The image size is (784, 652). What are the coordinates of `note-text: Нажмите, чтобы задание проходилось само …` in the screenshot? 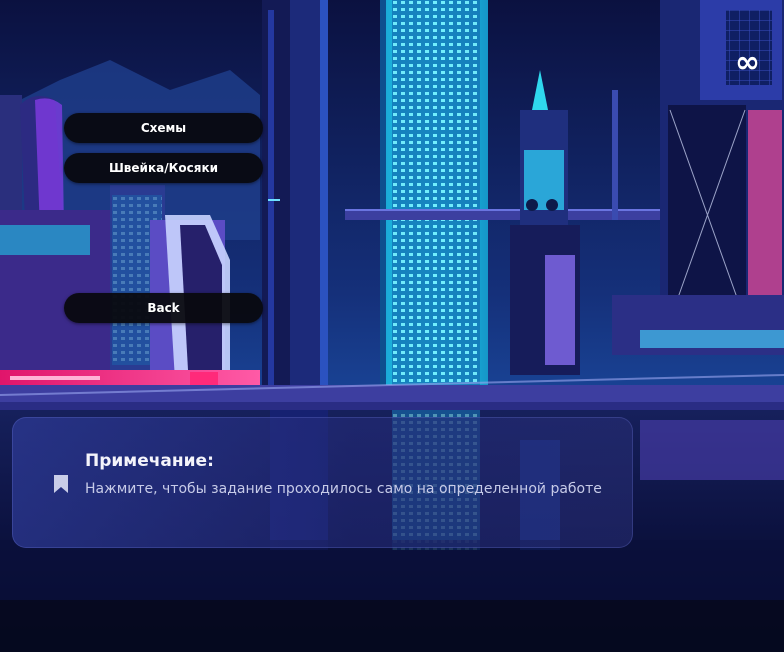 It's located at (343, 489).